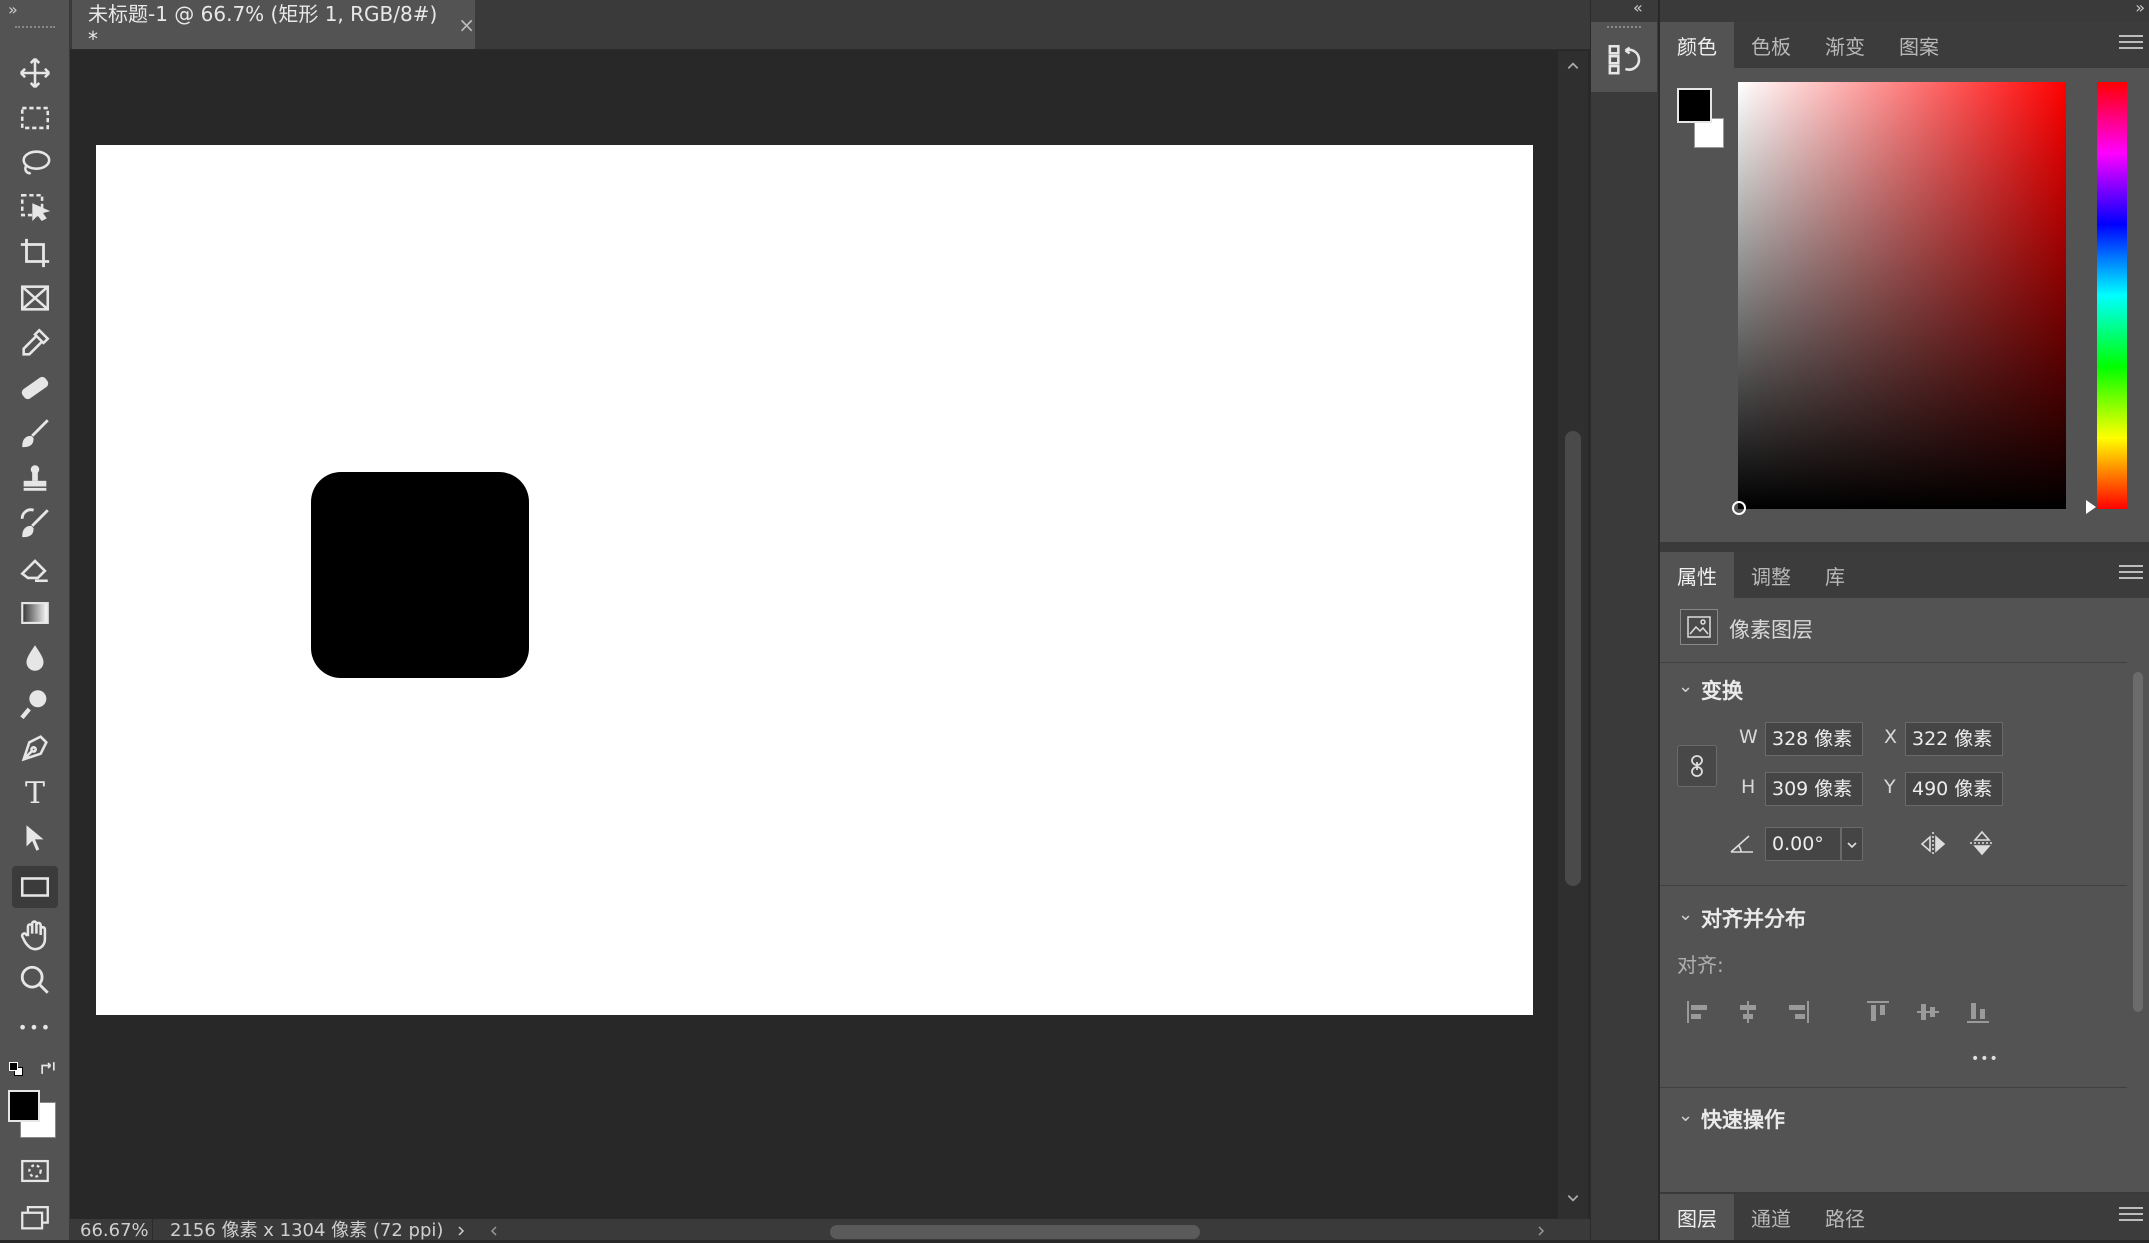 The image size is (2149, 1243). I want to click on type-tool: T, so click(35, 793).